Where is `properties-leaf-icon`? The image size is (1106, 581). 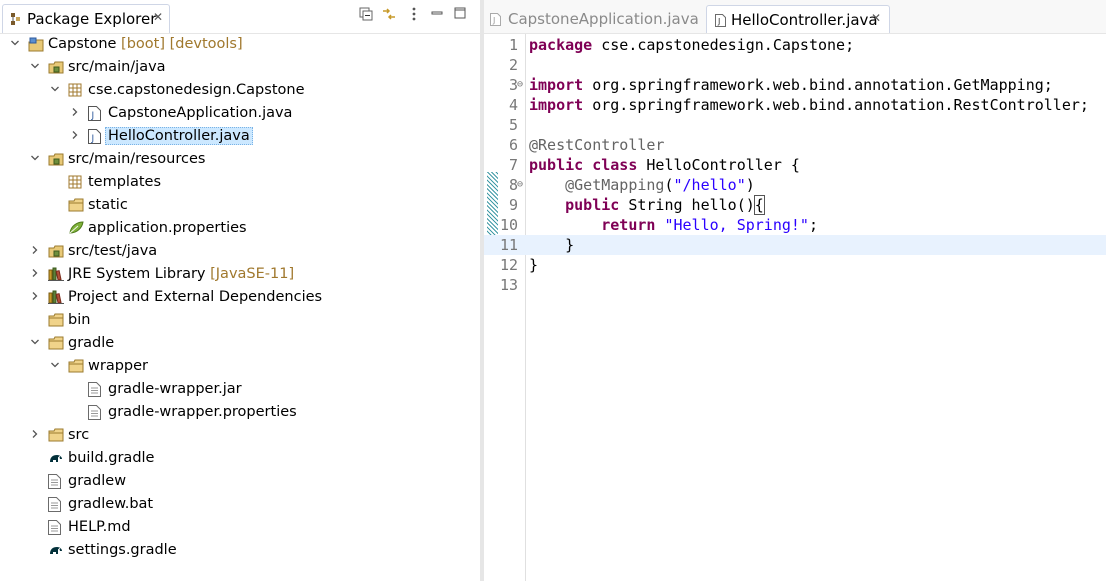
properties-leaf-icon is located at coordinates (76, 229).